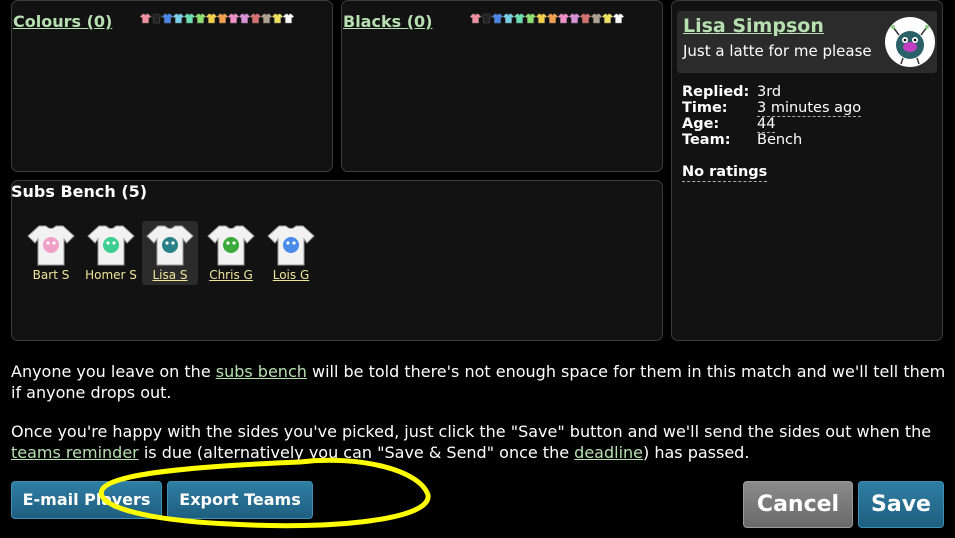 This screenshot has width=955, height=538. I want to click on subs-player: Homer S, so click(111, 253).